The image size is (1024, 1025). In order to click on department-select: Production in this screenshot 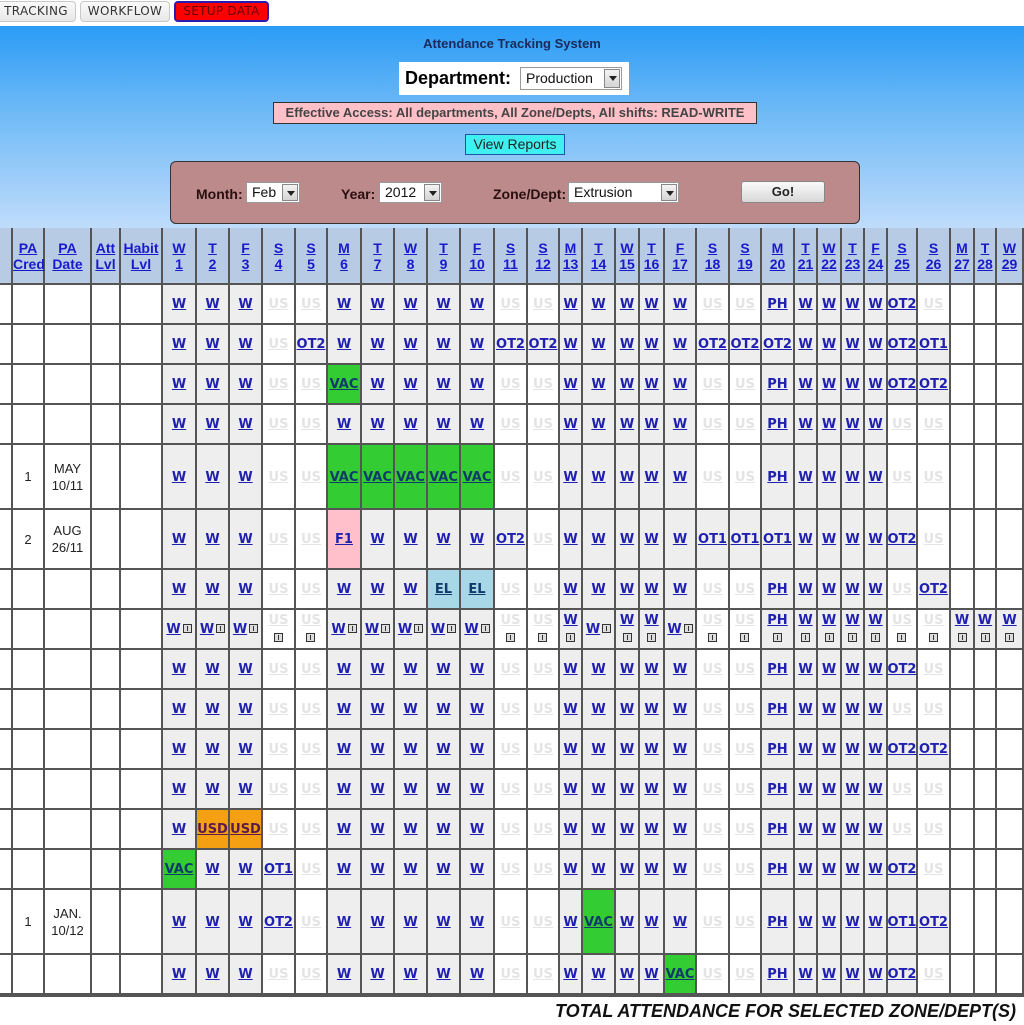, I will do `click(571, 78)`.